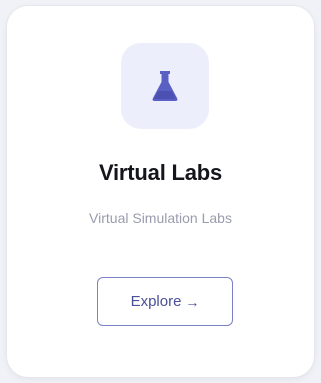 The image size is (321, 383). What do you see at coordinates (156, 301) in the screenshot?
I see `explore-button-label: Explore` at bounding box center [156, 301].